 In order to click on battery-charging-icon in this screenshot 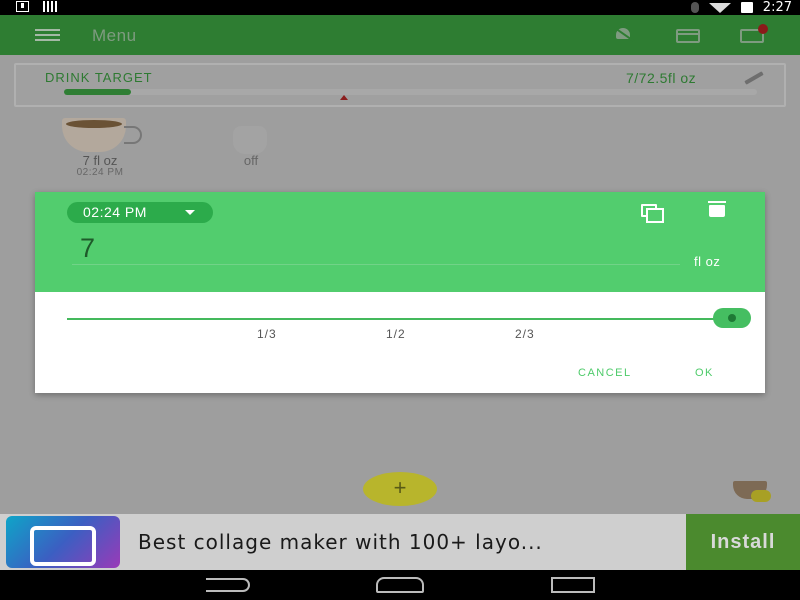, I will do `click(746, 7)`.